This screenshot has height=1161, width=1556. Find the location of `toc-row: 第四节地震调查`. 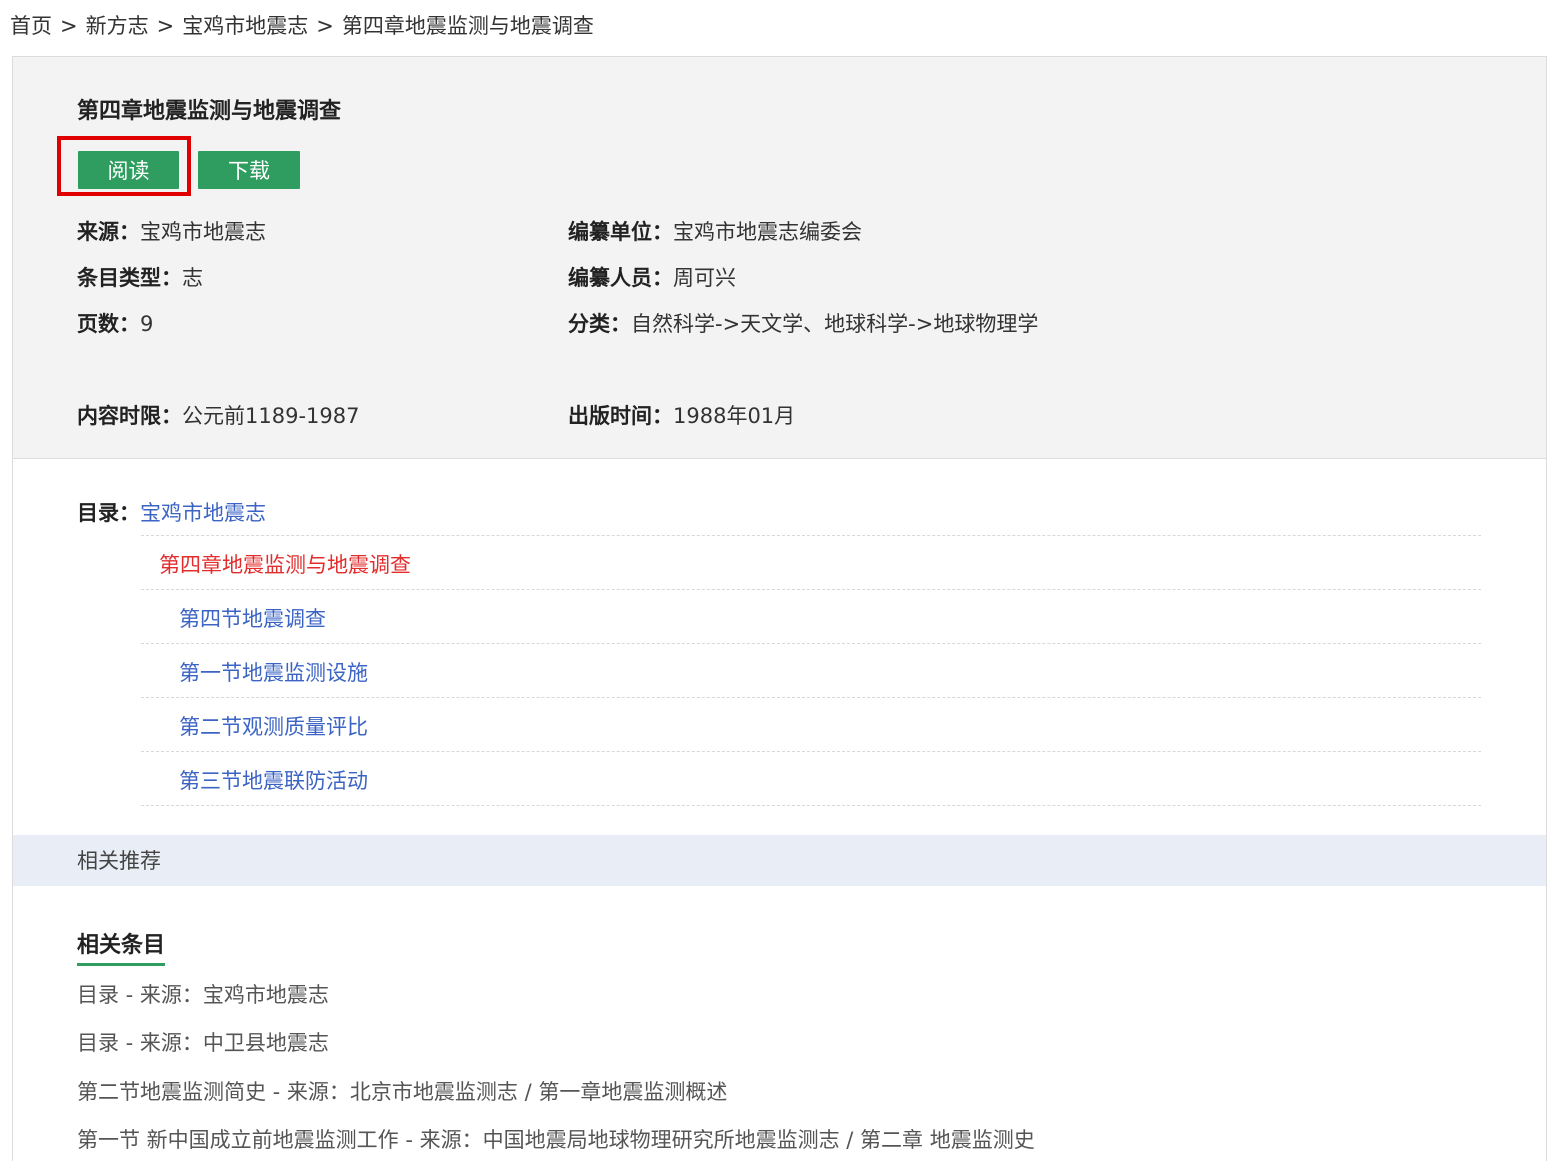

toc-row: 第四节地震调查 is located at coordinates (811, 617).